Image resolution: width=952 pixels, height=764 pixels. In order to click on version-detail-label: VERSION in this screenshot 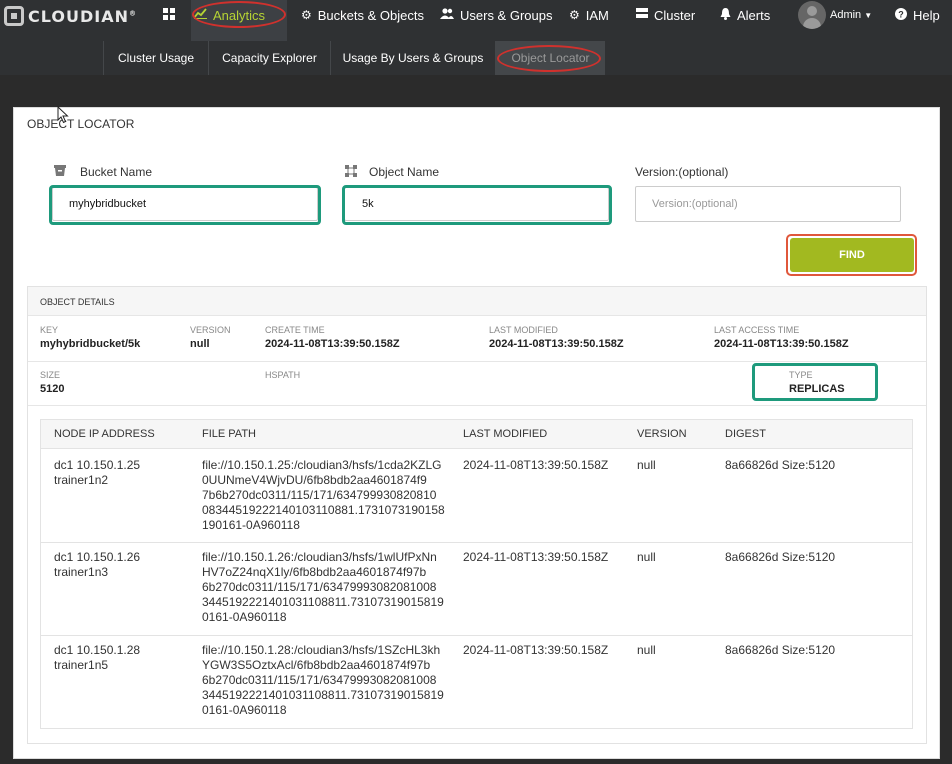, I will do `click(210, 330)`.